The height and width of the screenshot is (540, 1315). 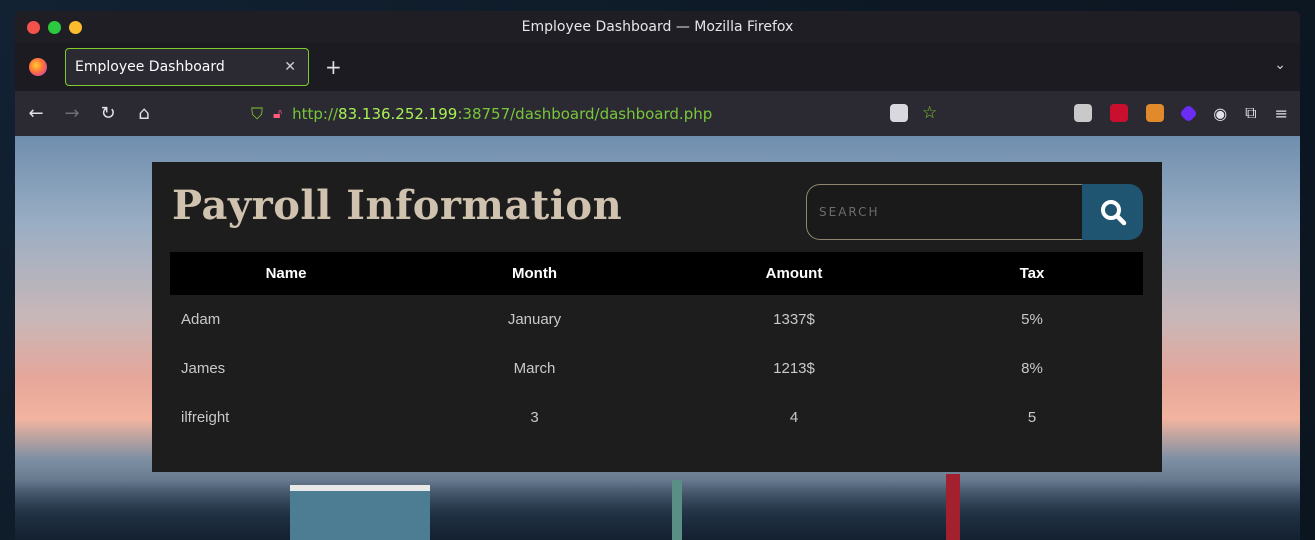 I want to click on cookie-editor-extension-icon: ◉, so click(x=1220, y=113).